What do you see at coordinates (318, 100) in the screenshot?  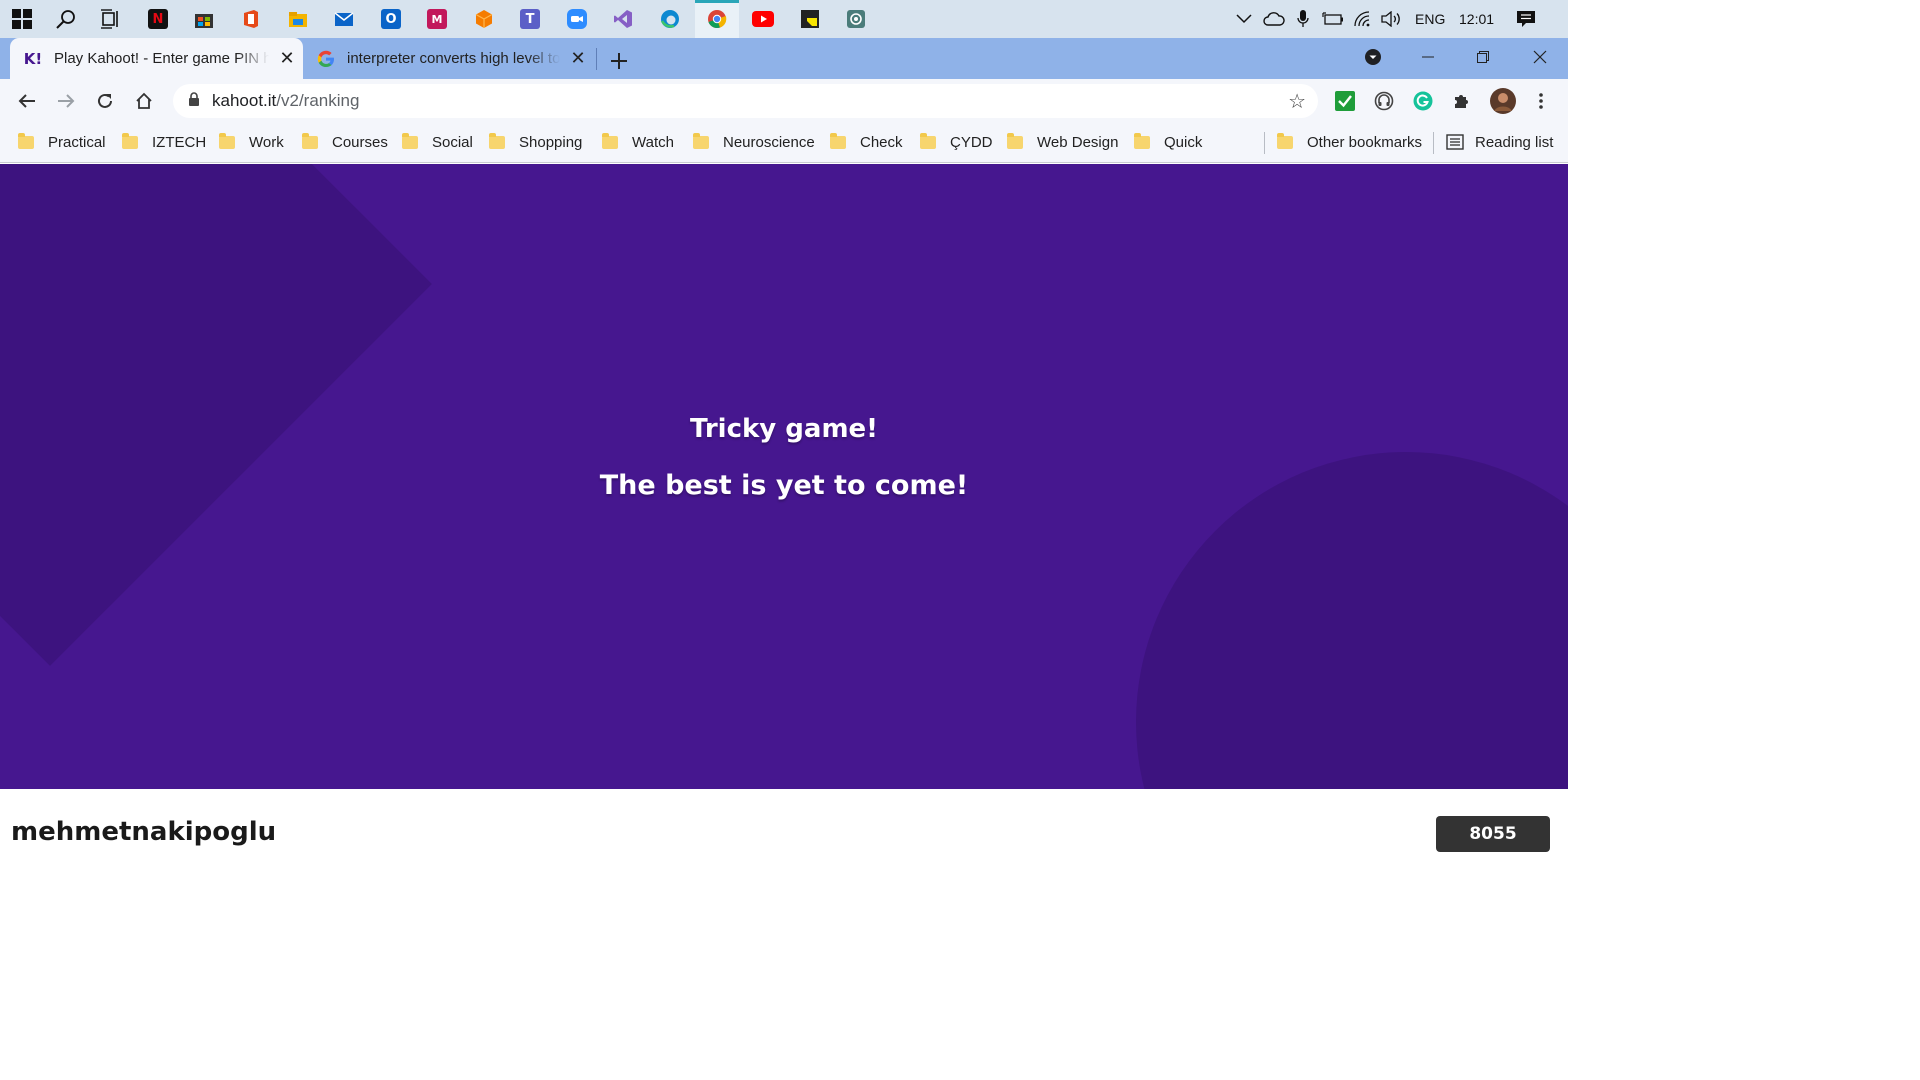 I see `url-path: /v2/ranking` at bounding box center [318, 100].